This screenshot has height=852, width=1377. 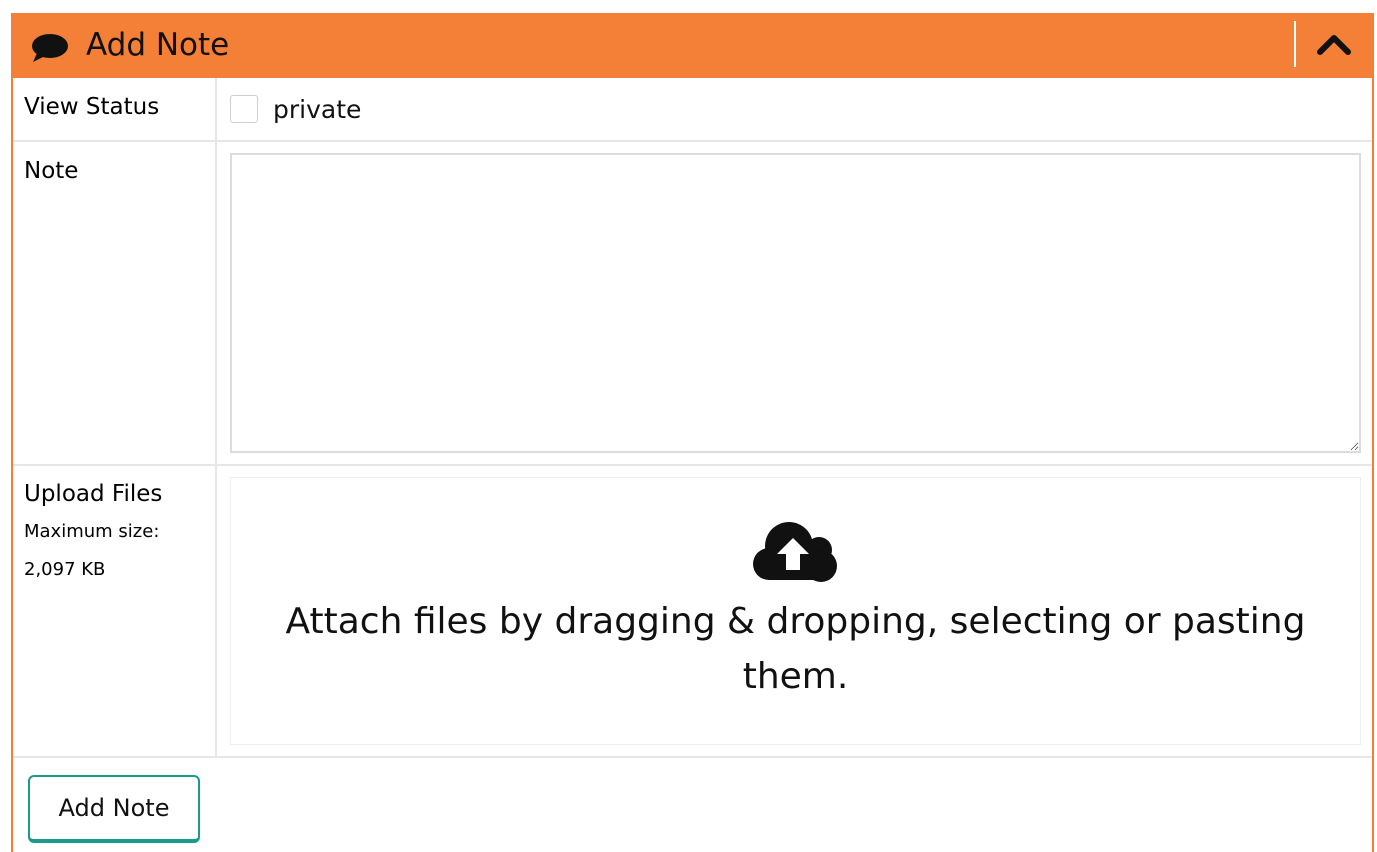 I want to click on upload-label-cell: Upload Files Maximum size: 2,097 KB, so click(x=115, y=611).